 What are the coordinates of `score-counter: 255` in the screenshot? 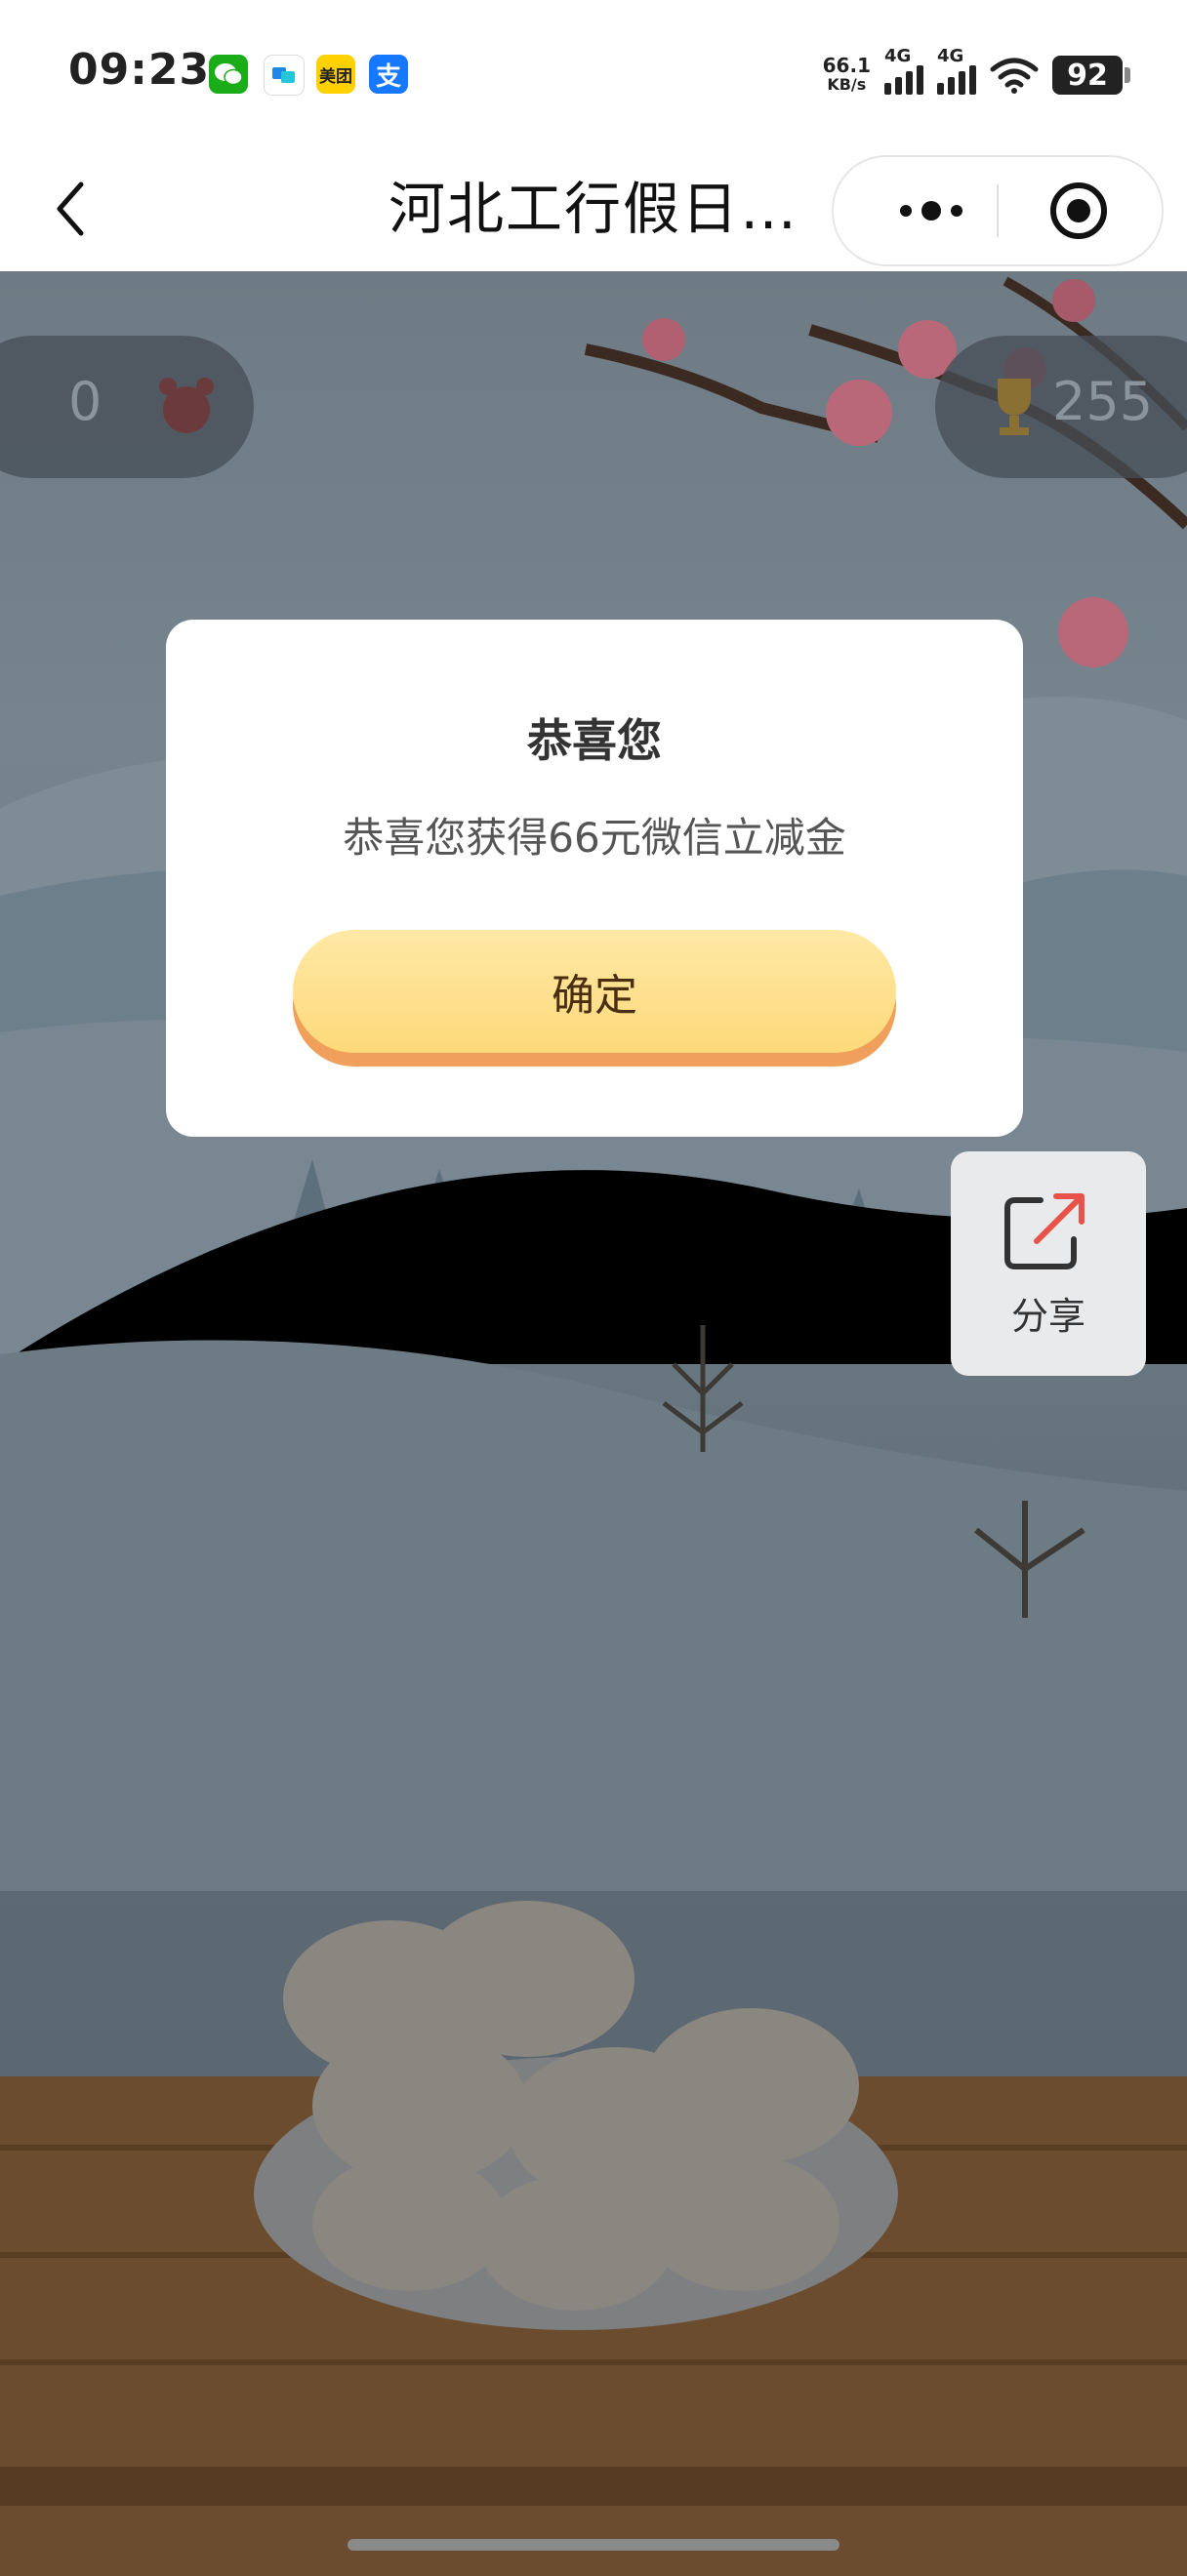 It's located at (1061, 407).